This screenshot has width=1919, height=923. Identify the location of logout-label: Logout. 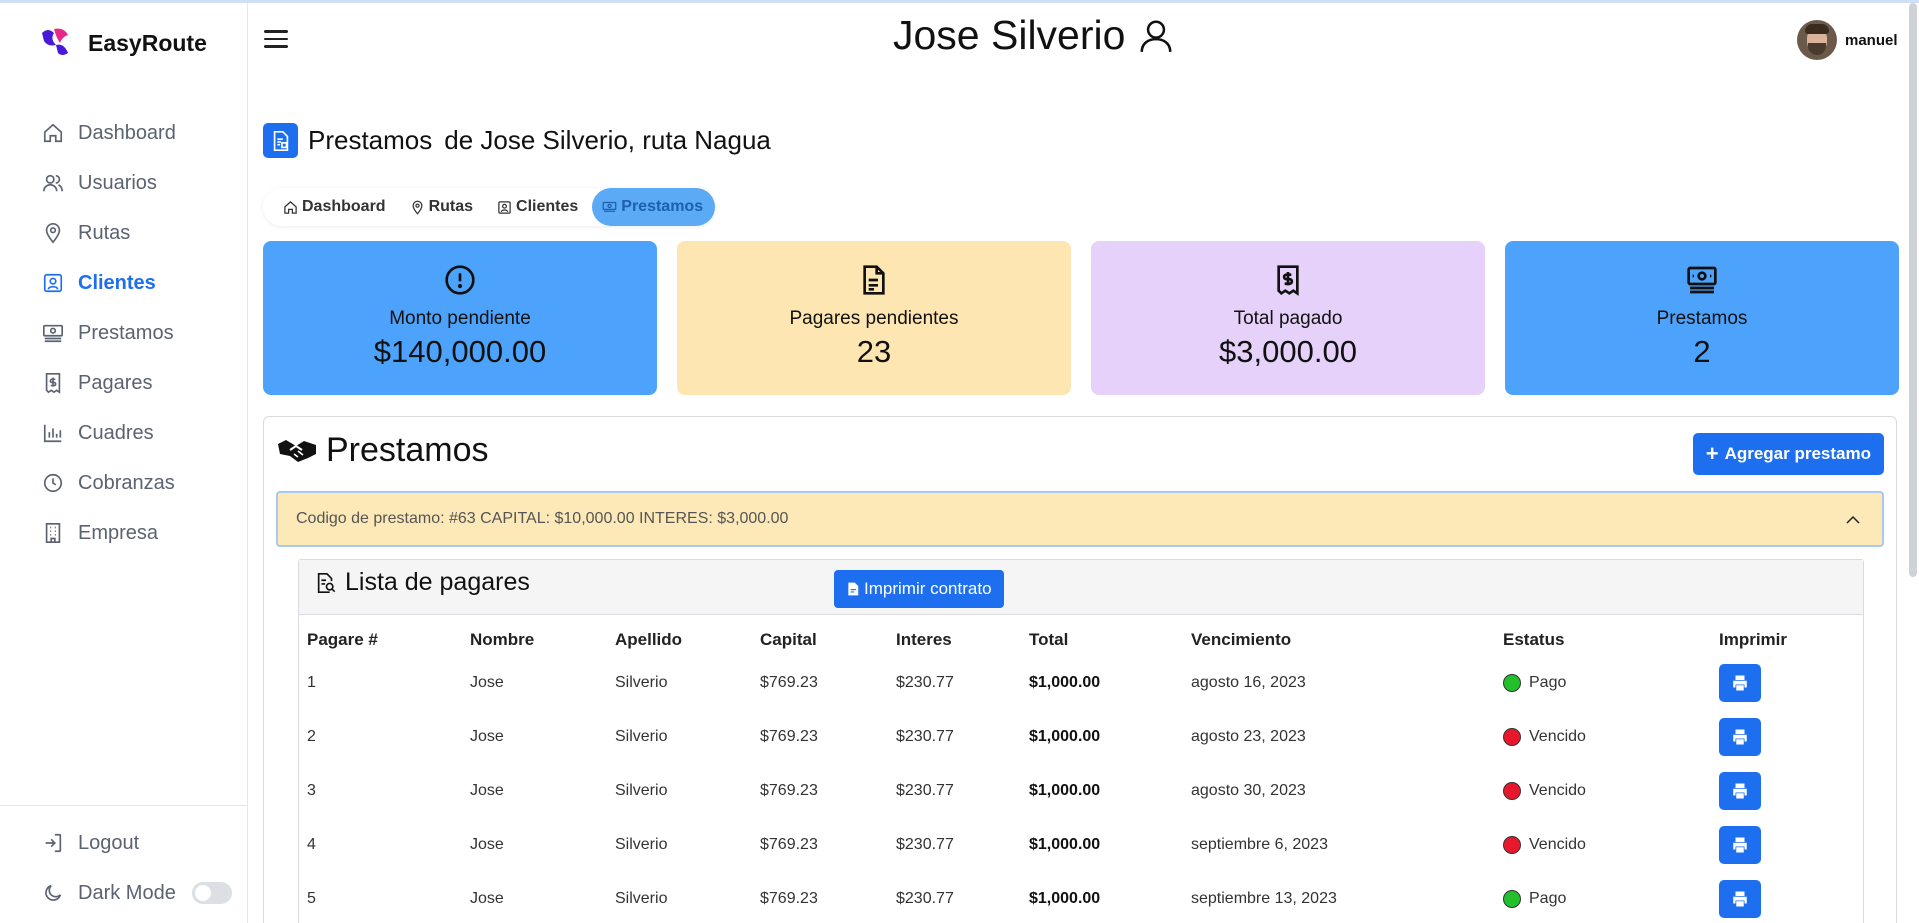
(109, 842).